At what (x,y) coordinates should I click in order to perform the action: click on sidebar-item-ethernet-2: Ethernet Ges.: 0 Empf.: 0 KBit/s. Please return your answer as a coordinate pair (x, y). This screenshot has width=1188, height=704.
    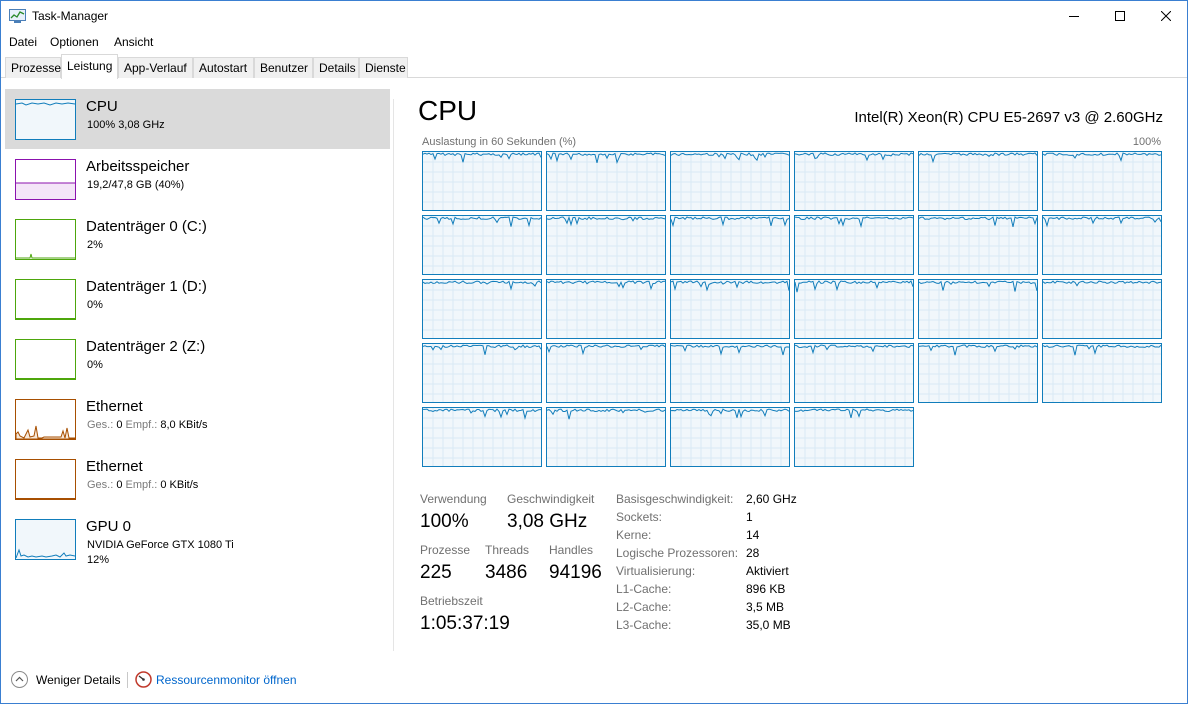
    Looking at the image, I should click on (197, 479).